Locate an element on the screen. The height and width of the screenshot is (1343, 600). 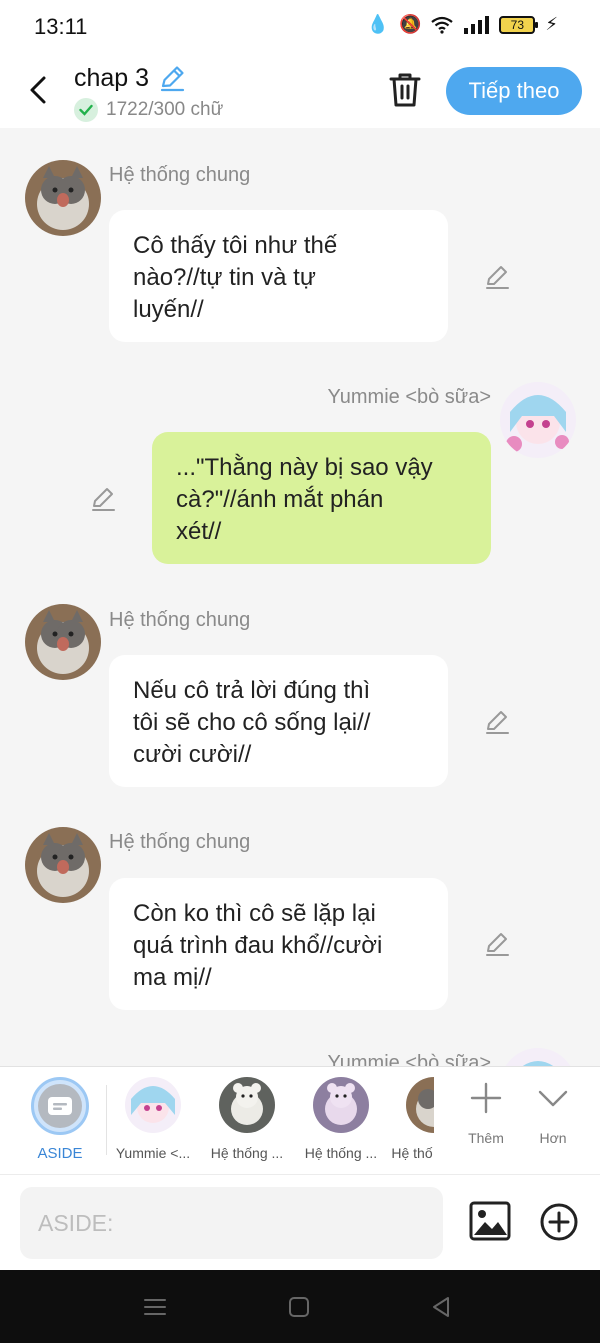
back-nav-button is located at coordinates (441, 1307).